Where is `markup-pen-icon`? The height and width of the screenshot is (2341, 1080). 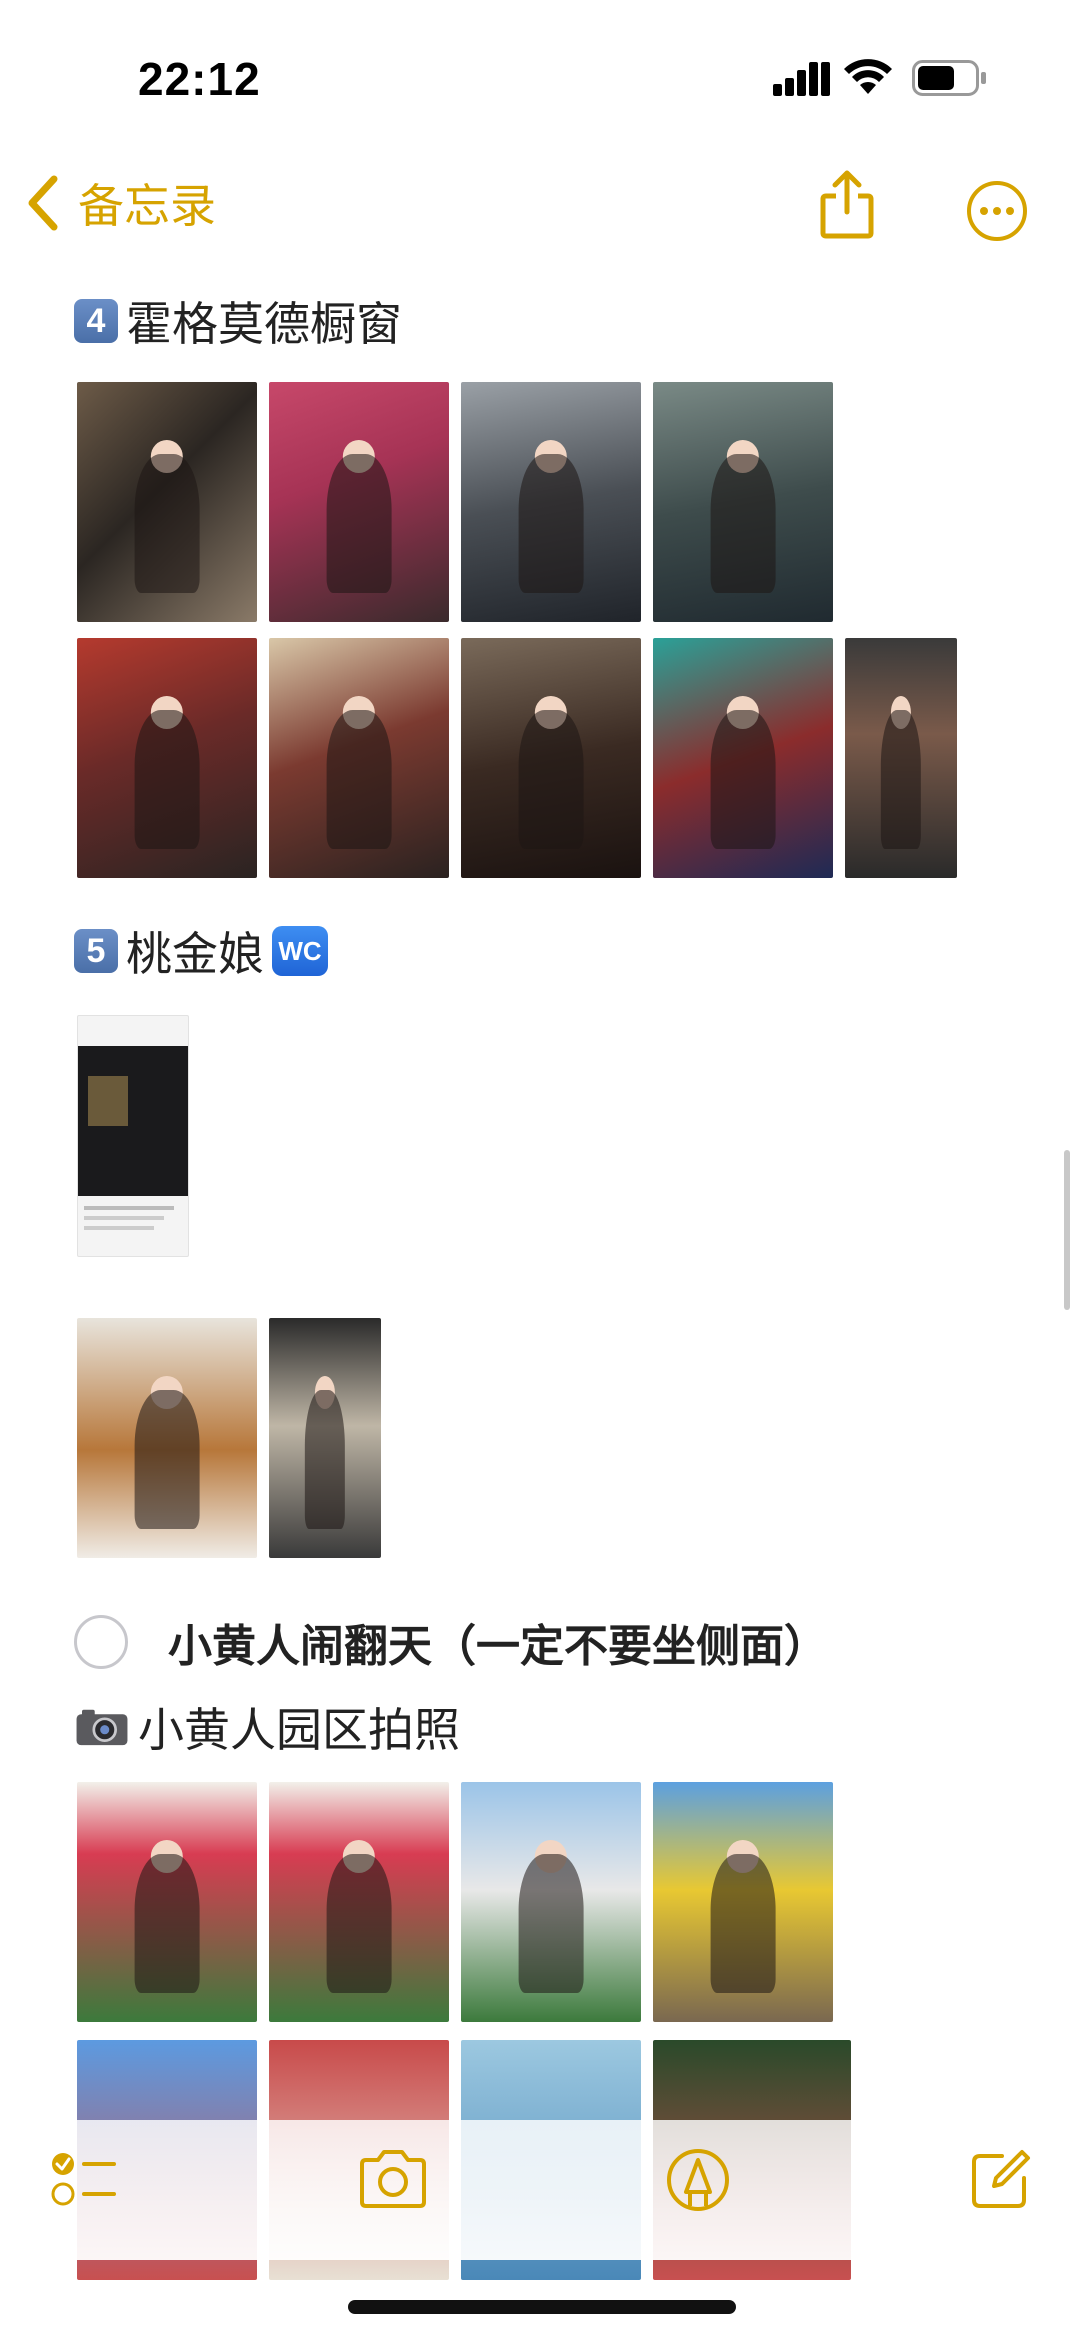 markup-pen-icon is located at coordinates (698, 2180).